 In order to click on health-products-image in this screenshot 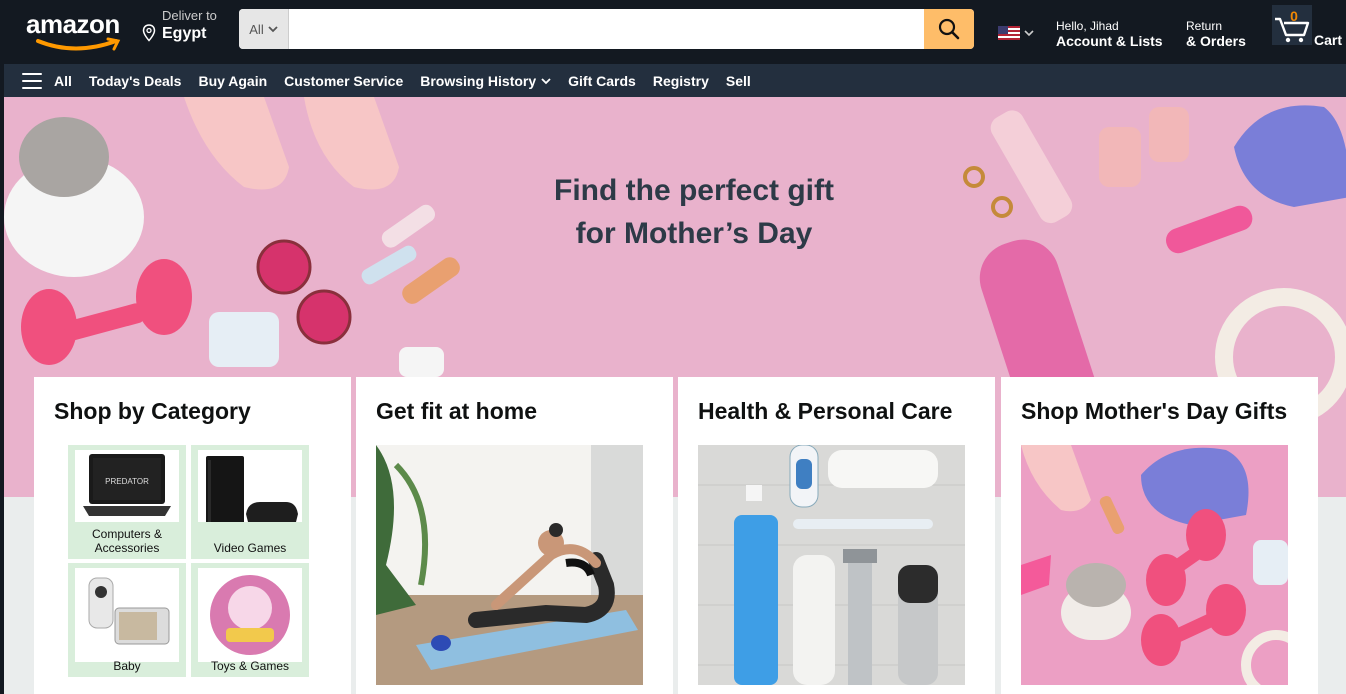, I will do `click(831, 565)`.